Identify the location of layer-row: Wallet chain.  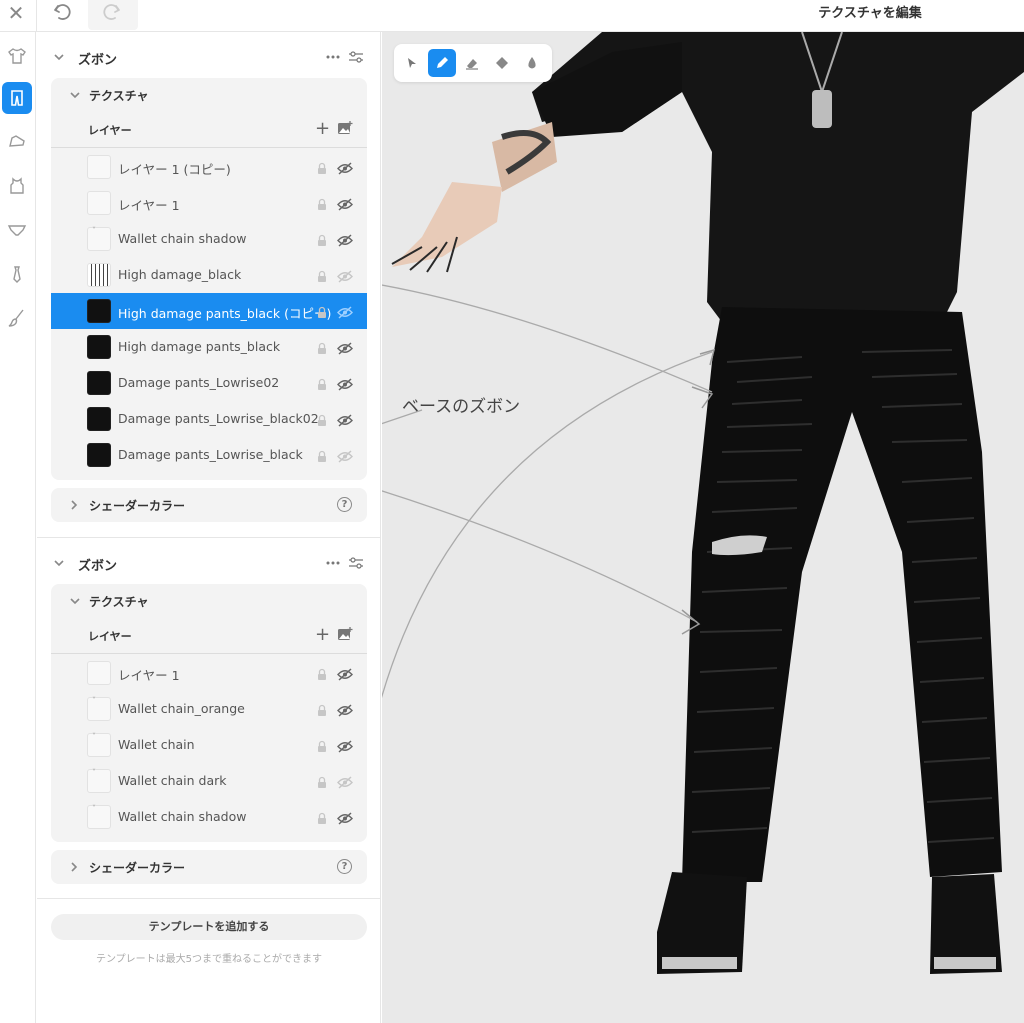
(209, 745).